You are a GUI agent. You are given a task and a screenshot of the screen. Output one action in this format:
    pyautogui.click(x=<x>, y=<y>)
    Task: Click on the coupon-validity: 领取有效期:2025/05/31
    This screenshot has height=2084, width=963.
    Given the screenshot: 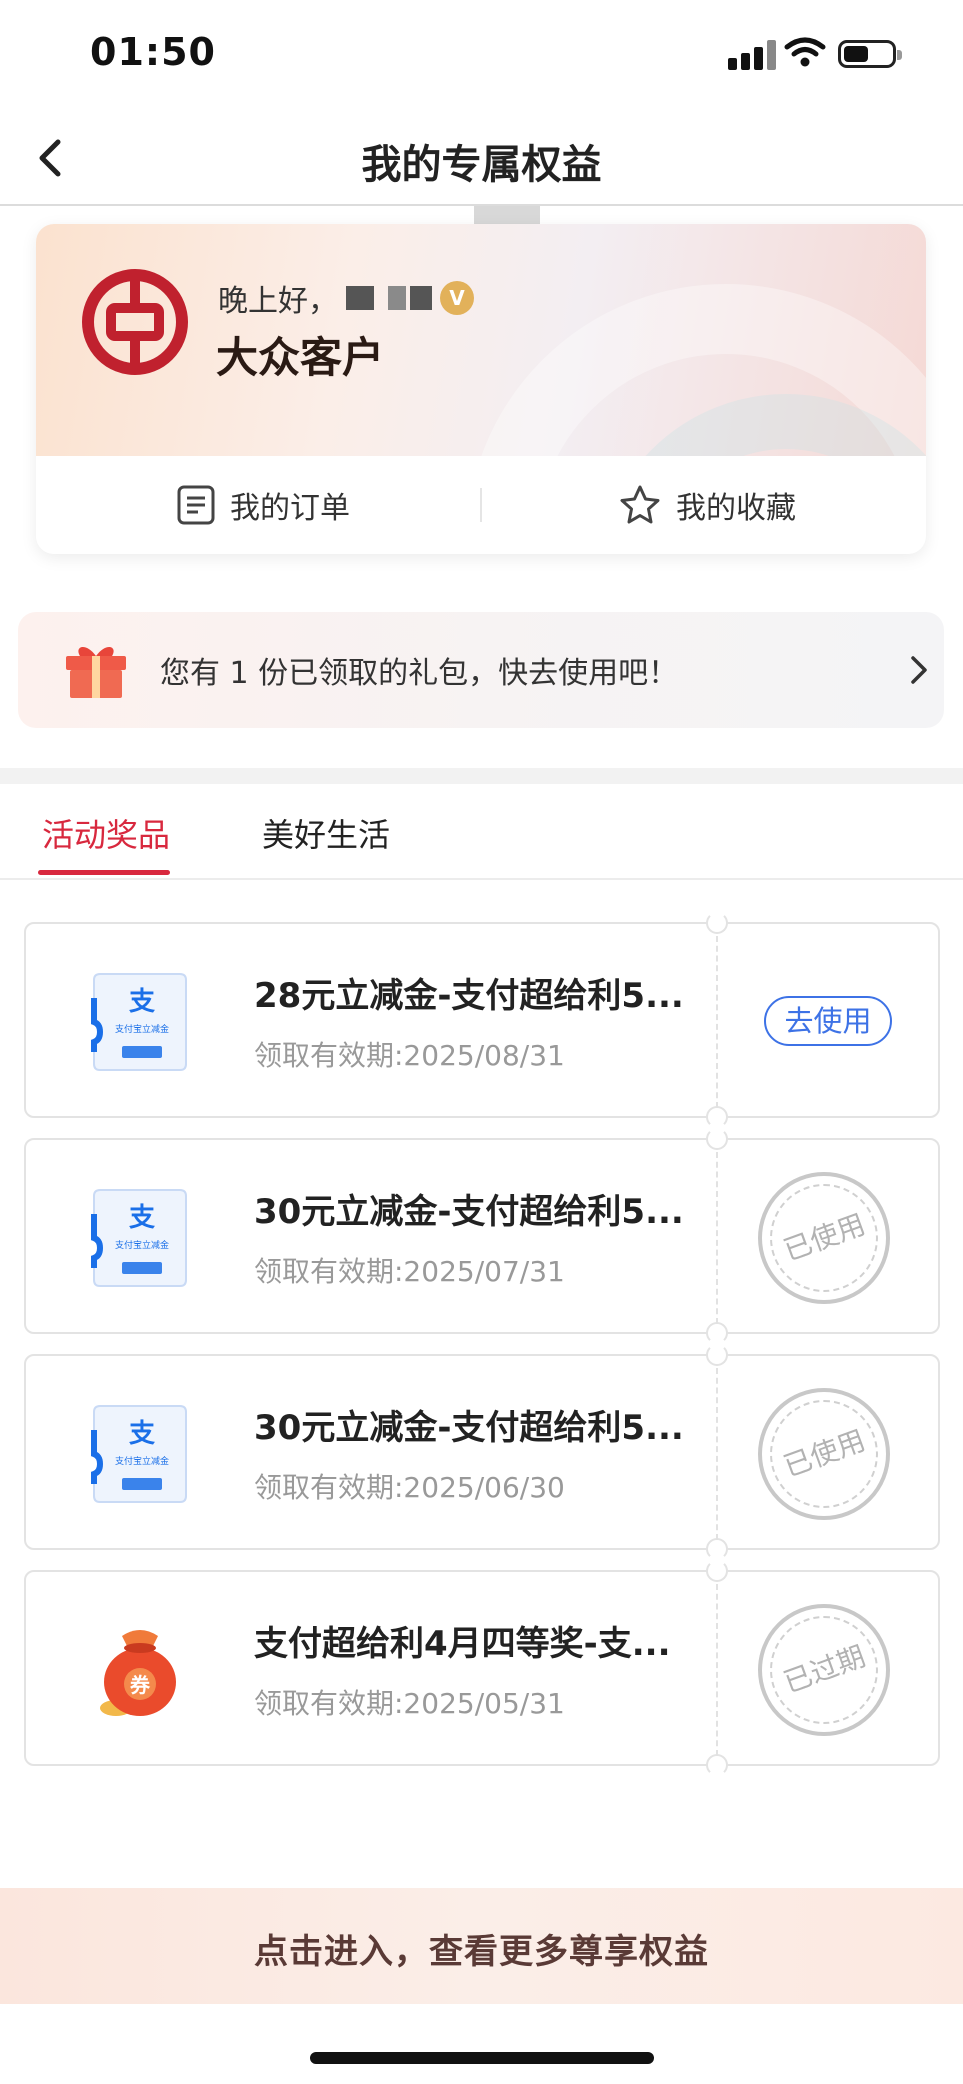 What is the action you would take?
    pyautogui.click(x=409, y=1703)
    